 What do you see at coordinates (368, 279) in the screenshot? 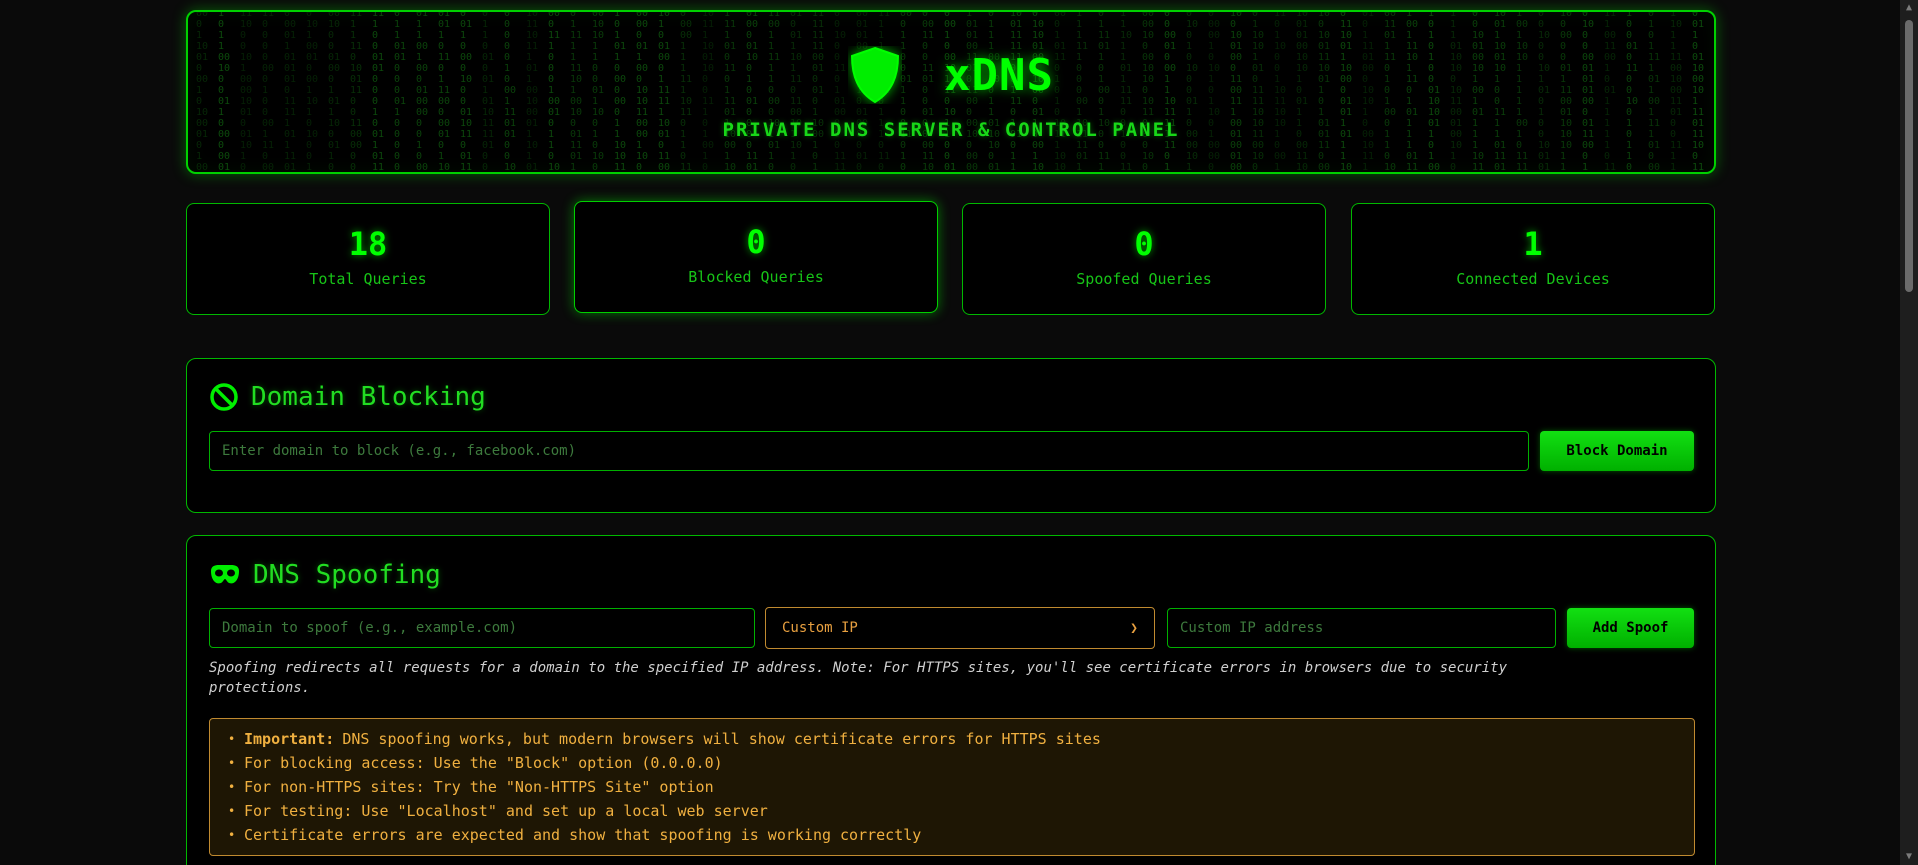
I see `stat-label: Total Queries` at bounding box center [368, 279].